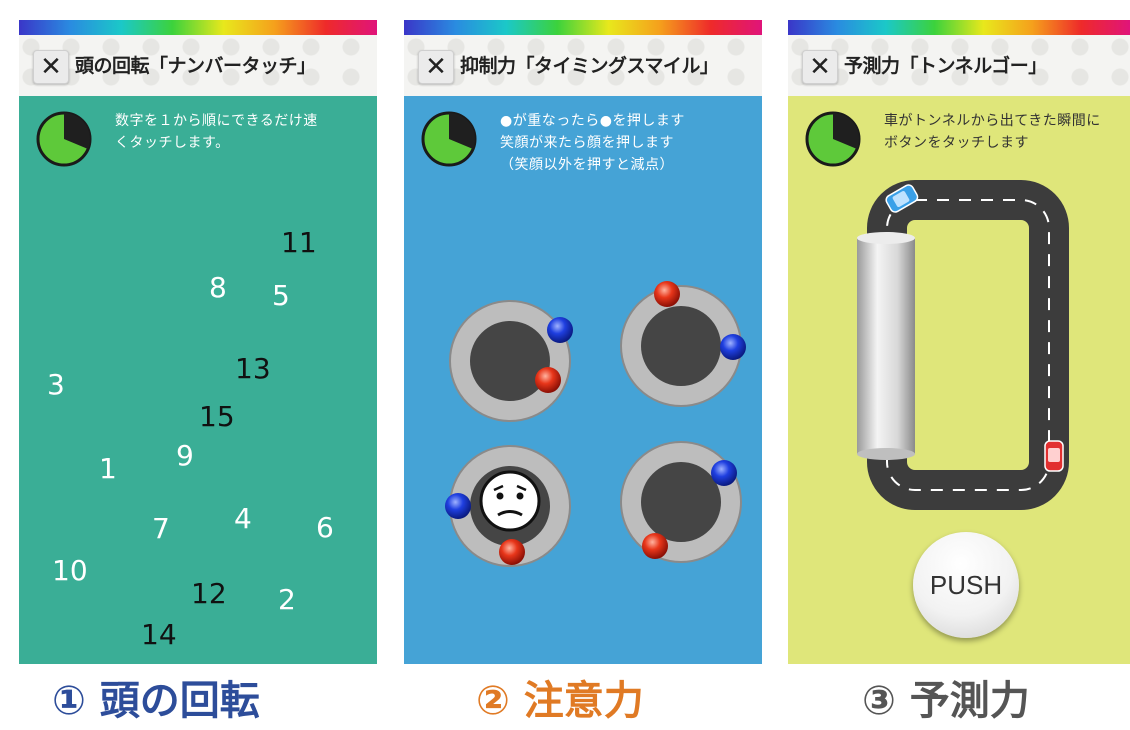 This screenshot has width=1130, height=730. What do you see at coordinates (159, 634) in the screenshot?
I see `number-tile: 14` at bounding box center [159, 634].